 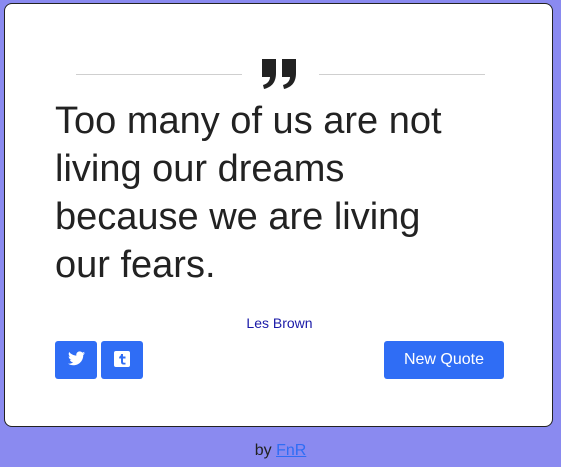 I want to click on divider-left, so click(x=159, y=74).